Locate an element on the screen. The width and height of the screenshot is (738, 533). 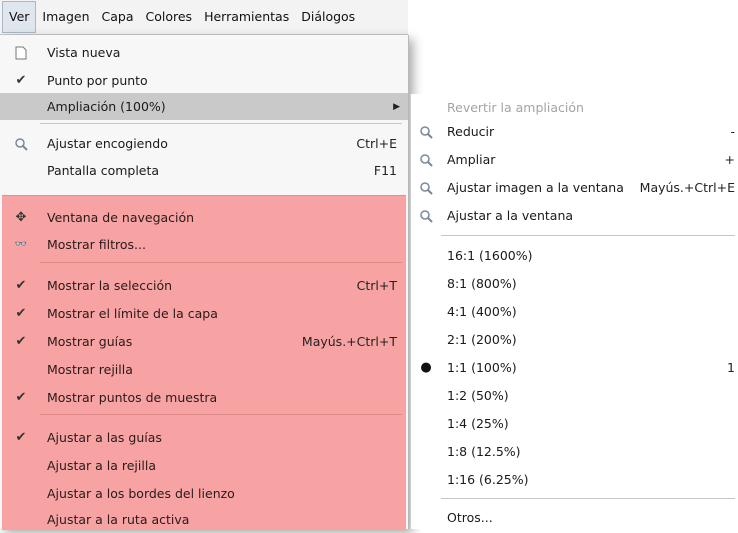
zoom-fit-window-icon is located at coordinates (426, 216).